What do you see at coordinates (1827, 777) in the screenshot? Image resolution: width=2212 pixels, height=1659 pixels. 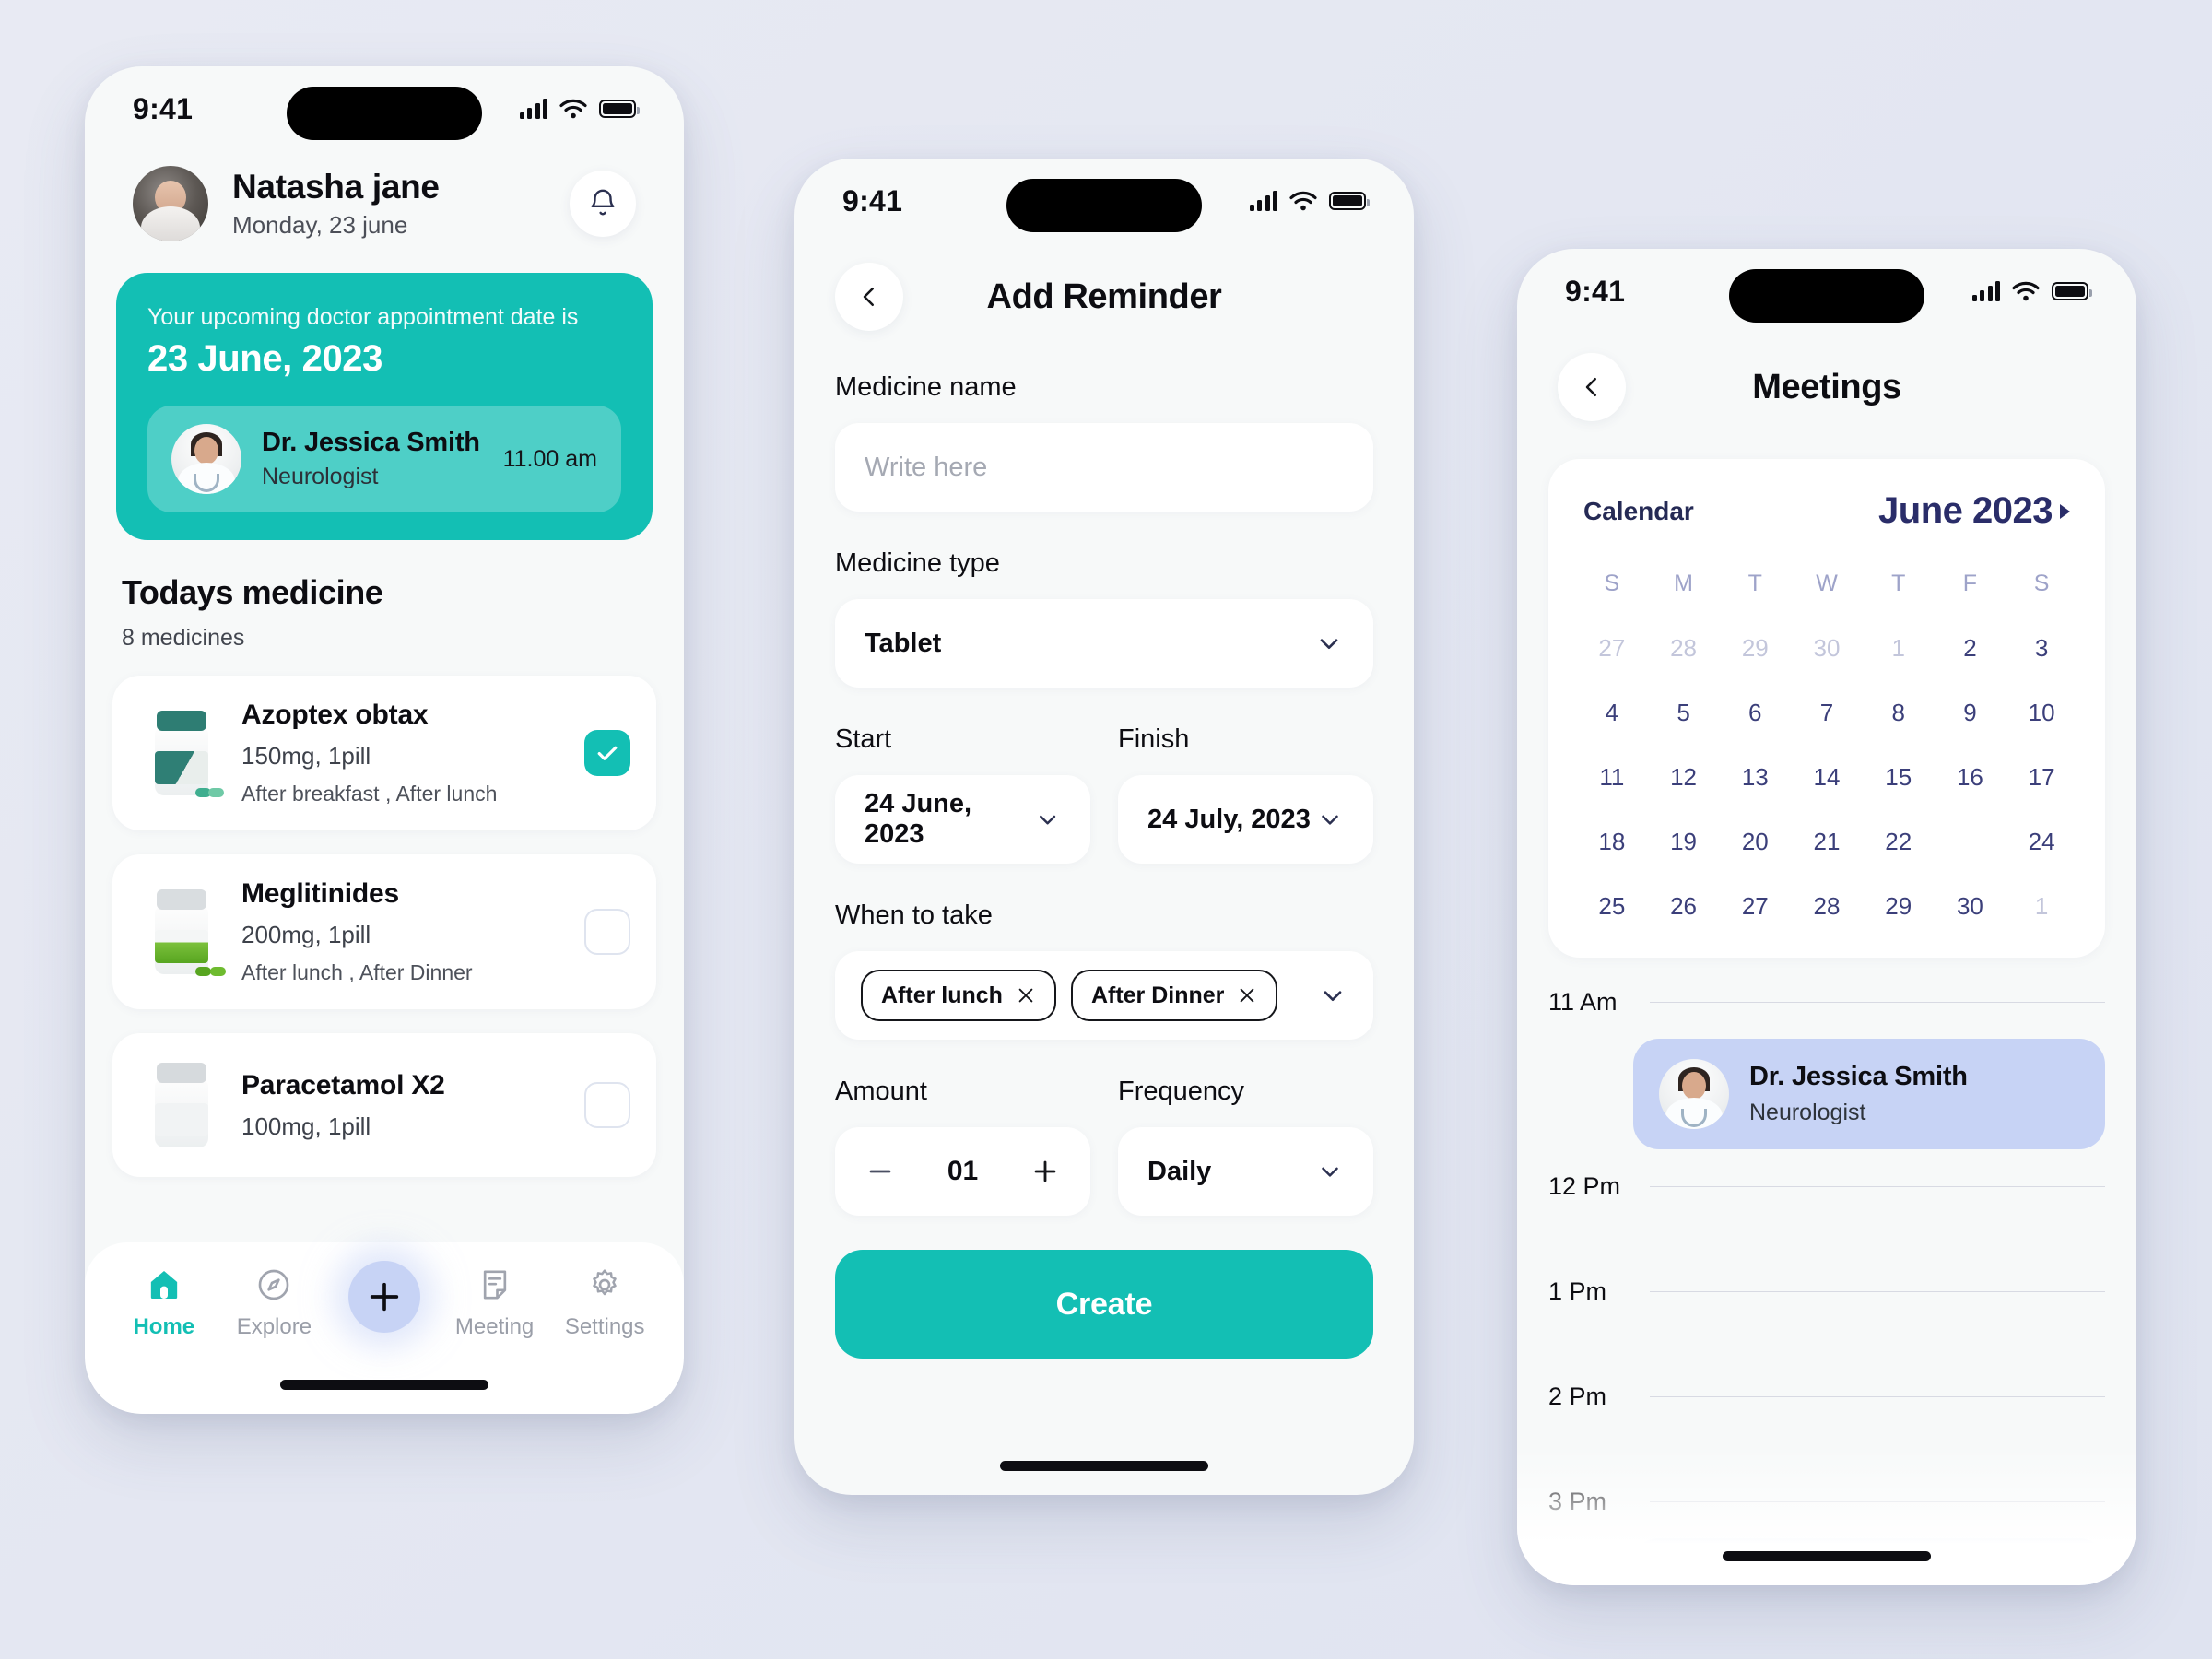 I see `calendar-day: 14` at bounding box center [1827, 777].